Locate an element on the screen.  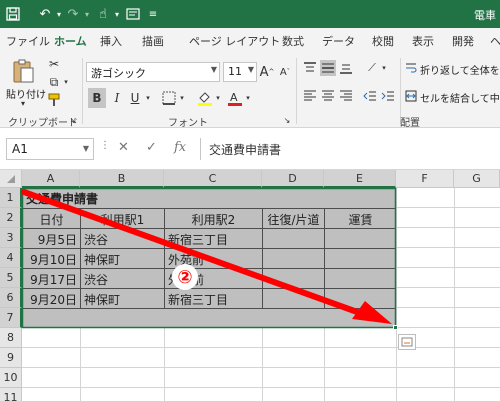
cut-icon: ✂ is located at coordinates (54, 64).